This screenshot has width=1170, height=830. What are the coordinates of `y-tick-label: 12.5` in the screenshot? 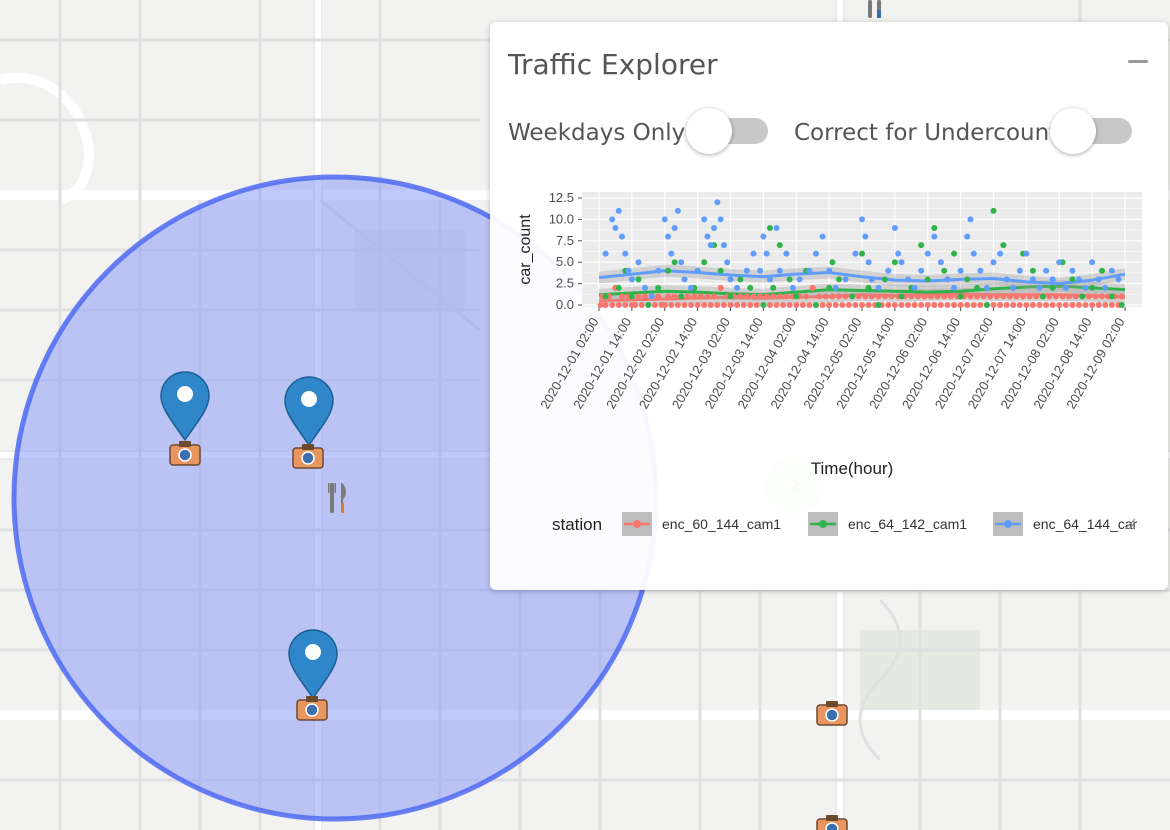 It's located at (561, 197).